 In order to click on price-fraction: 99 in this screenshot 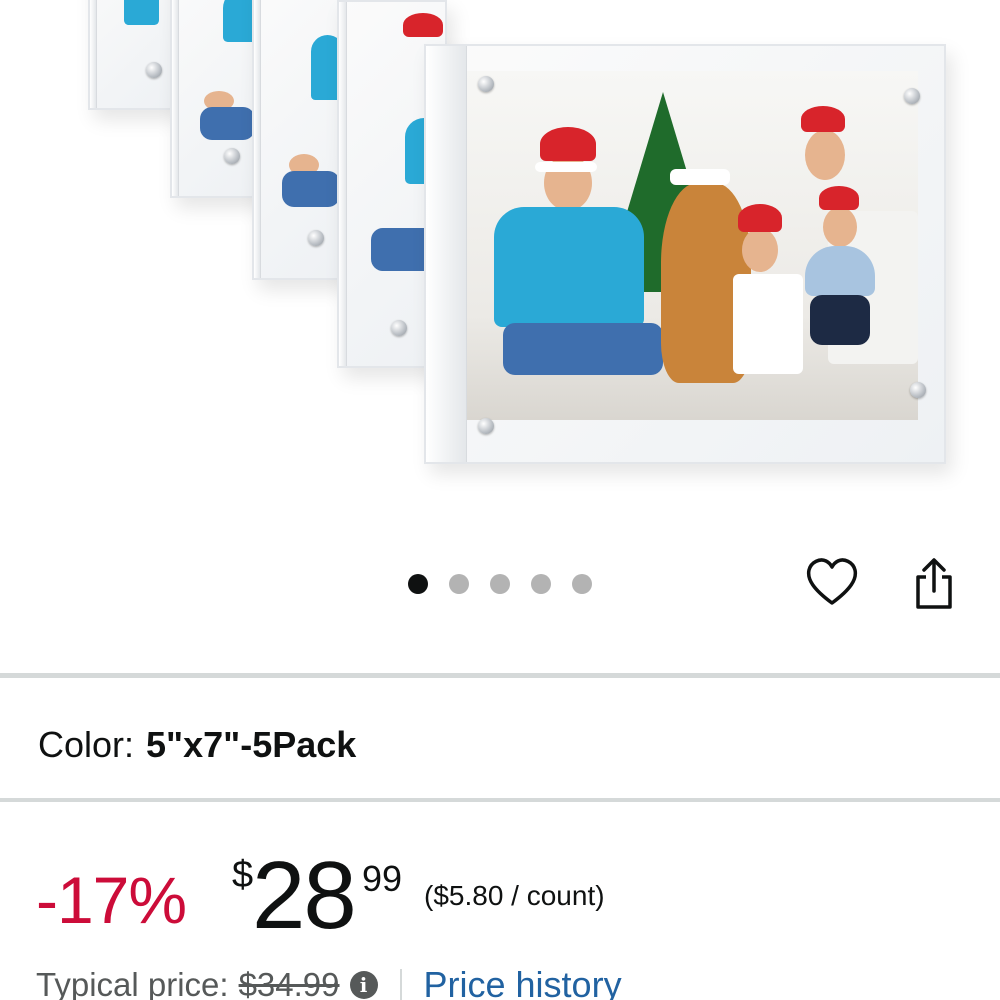, I will do `click(382, 878)`.